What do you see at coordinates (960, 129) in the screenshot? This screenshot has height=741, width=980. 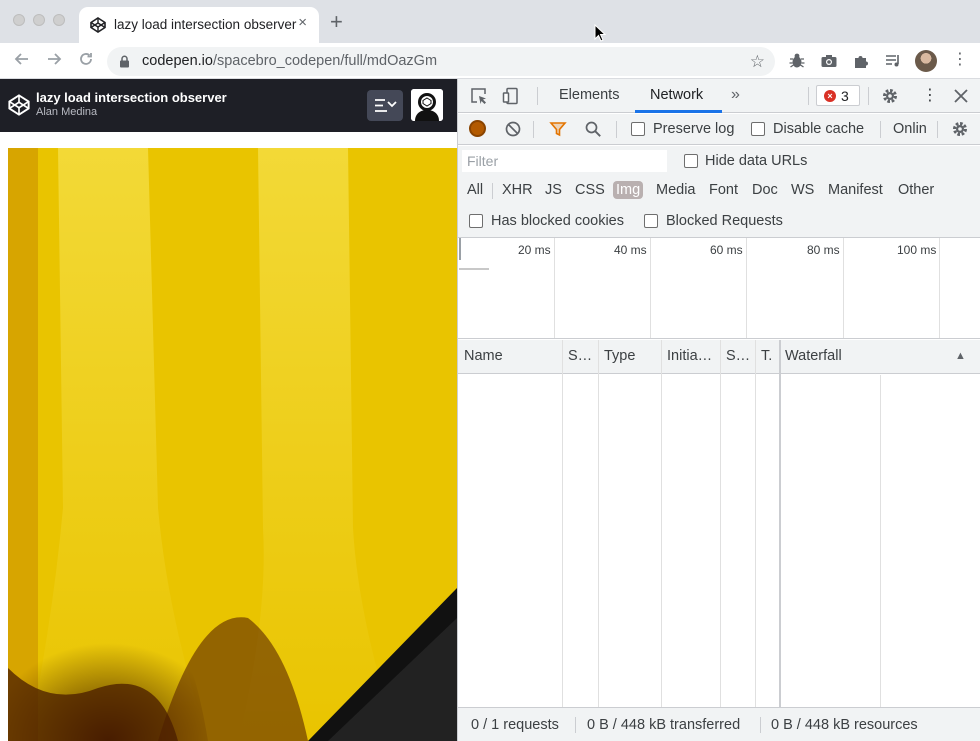 I see `network-settings-gear-icon` at bounding box center [960, 129].